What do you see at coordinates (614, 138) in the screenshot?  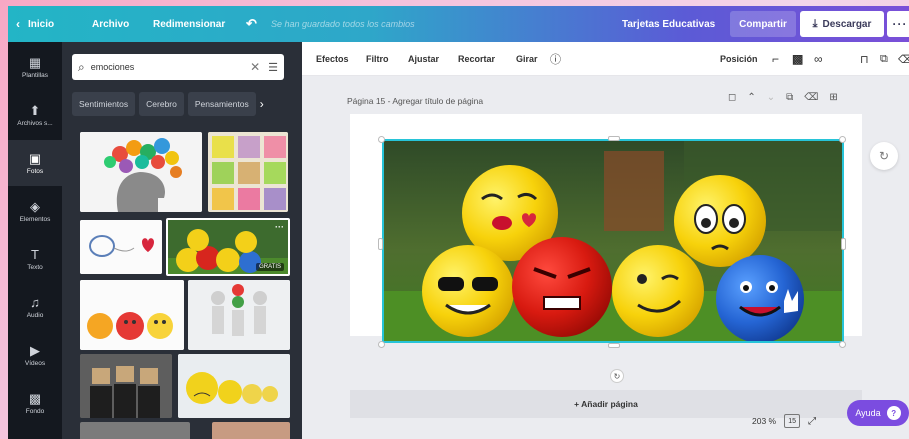 I see `resize-handle-top` at bounding box center [614, 138].